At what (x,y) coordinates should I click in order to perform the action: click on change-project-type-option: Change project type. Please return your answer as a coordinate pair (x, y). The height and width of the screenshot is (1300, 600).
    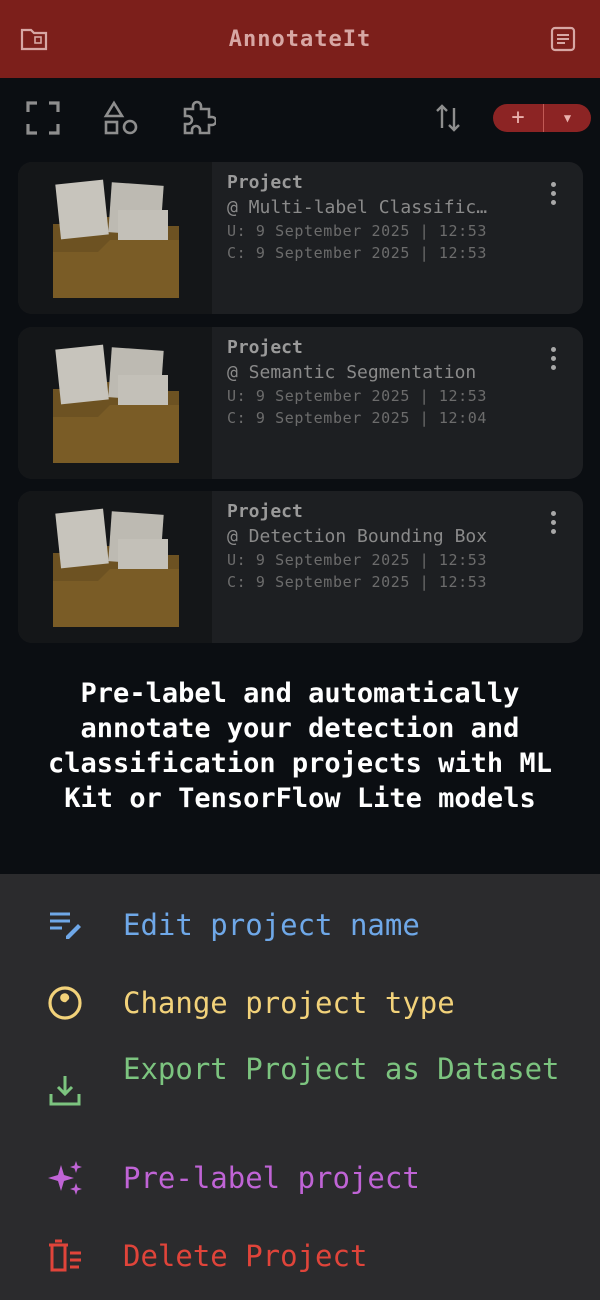
    Looking at the image, I should click on (300, 1003).